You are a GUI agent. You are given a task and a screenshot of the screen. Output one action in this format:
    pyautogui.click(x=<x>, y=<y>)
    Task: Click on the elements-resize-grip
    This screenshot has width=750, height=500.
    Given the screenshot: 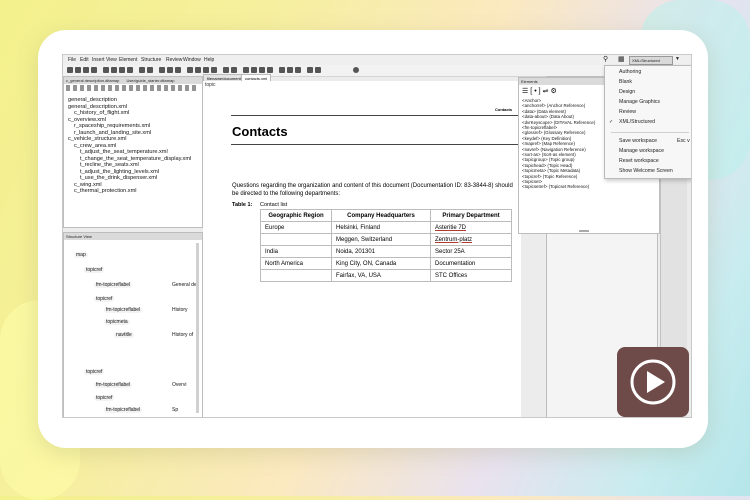 What is the action you would take?
    pyautogui.click(x=584, y=231)
    